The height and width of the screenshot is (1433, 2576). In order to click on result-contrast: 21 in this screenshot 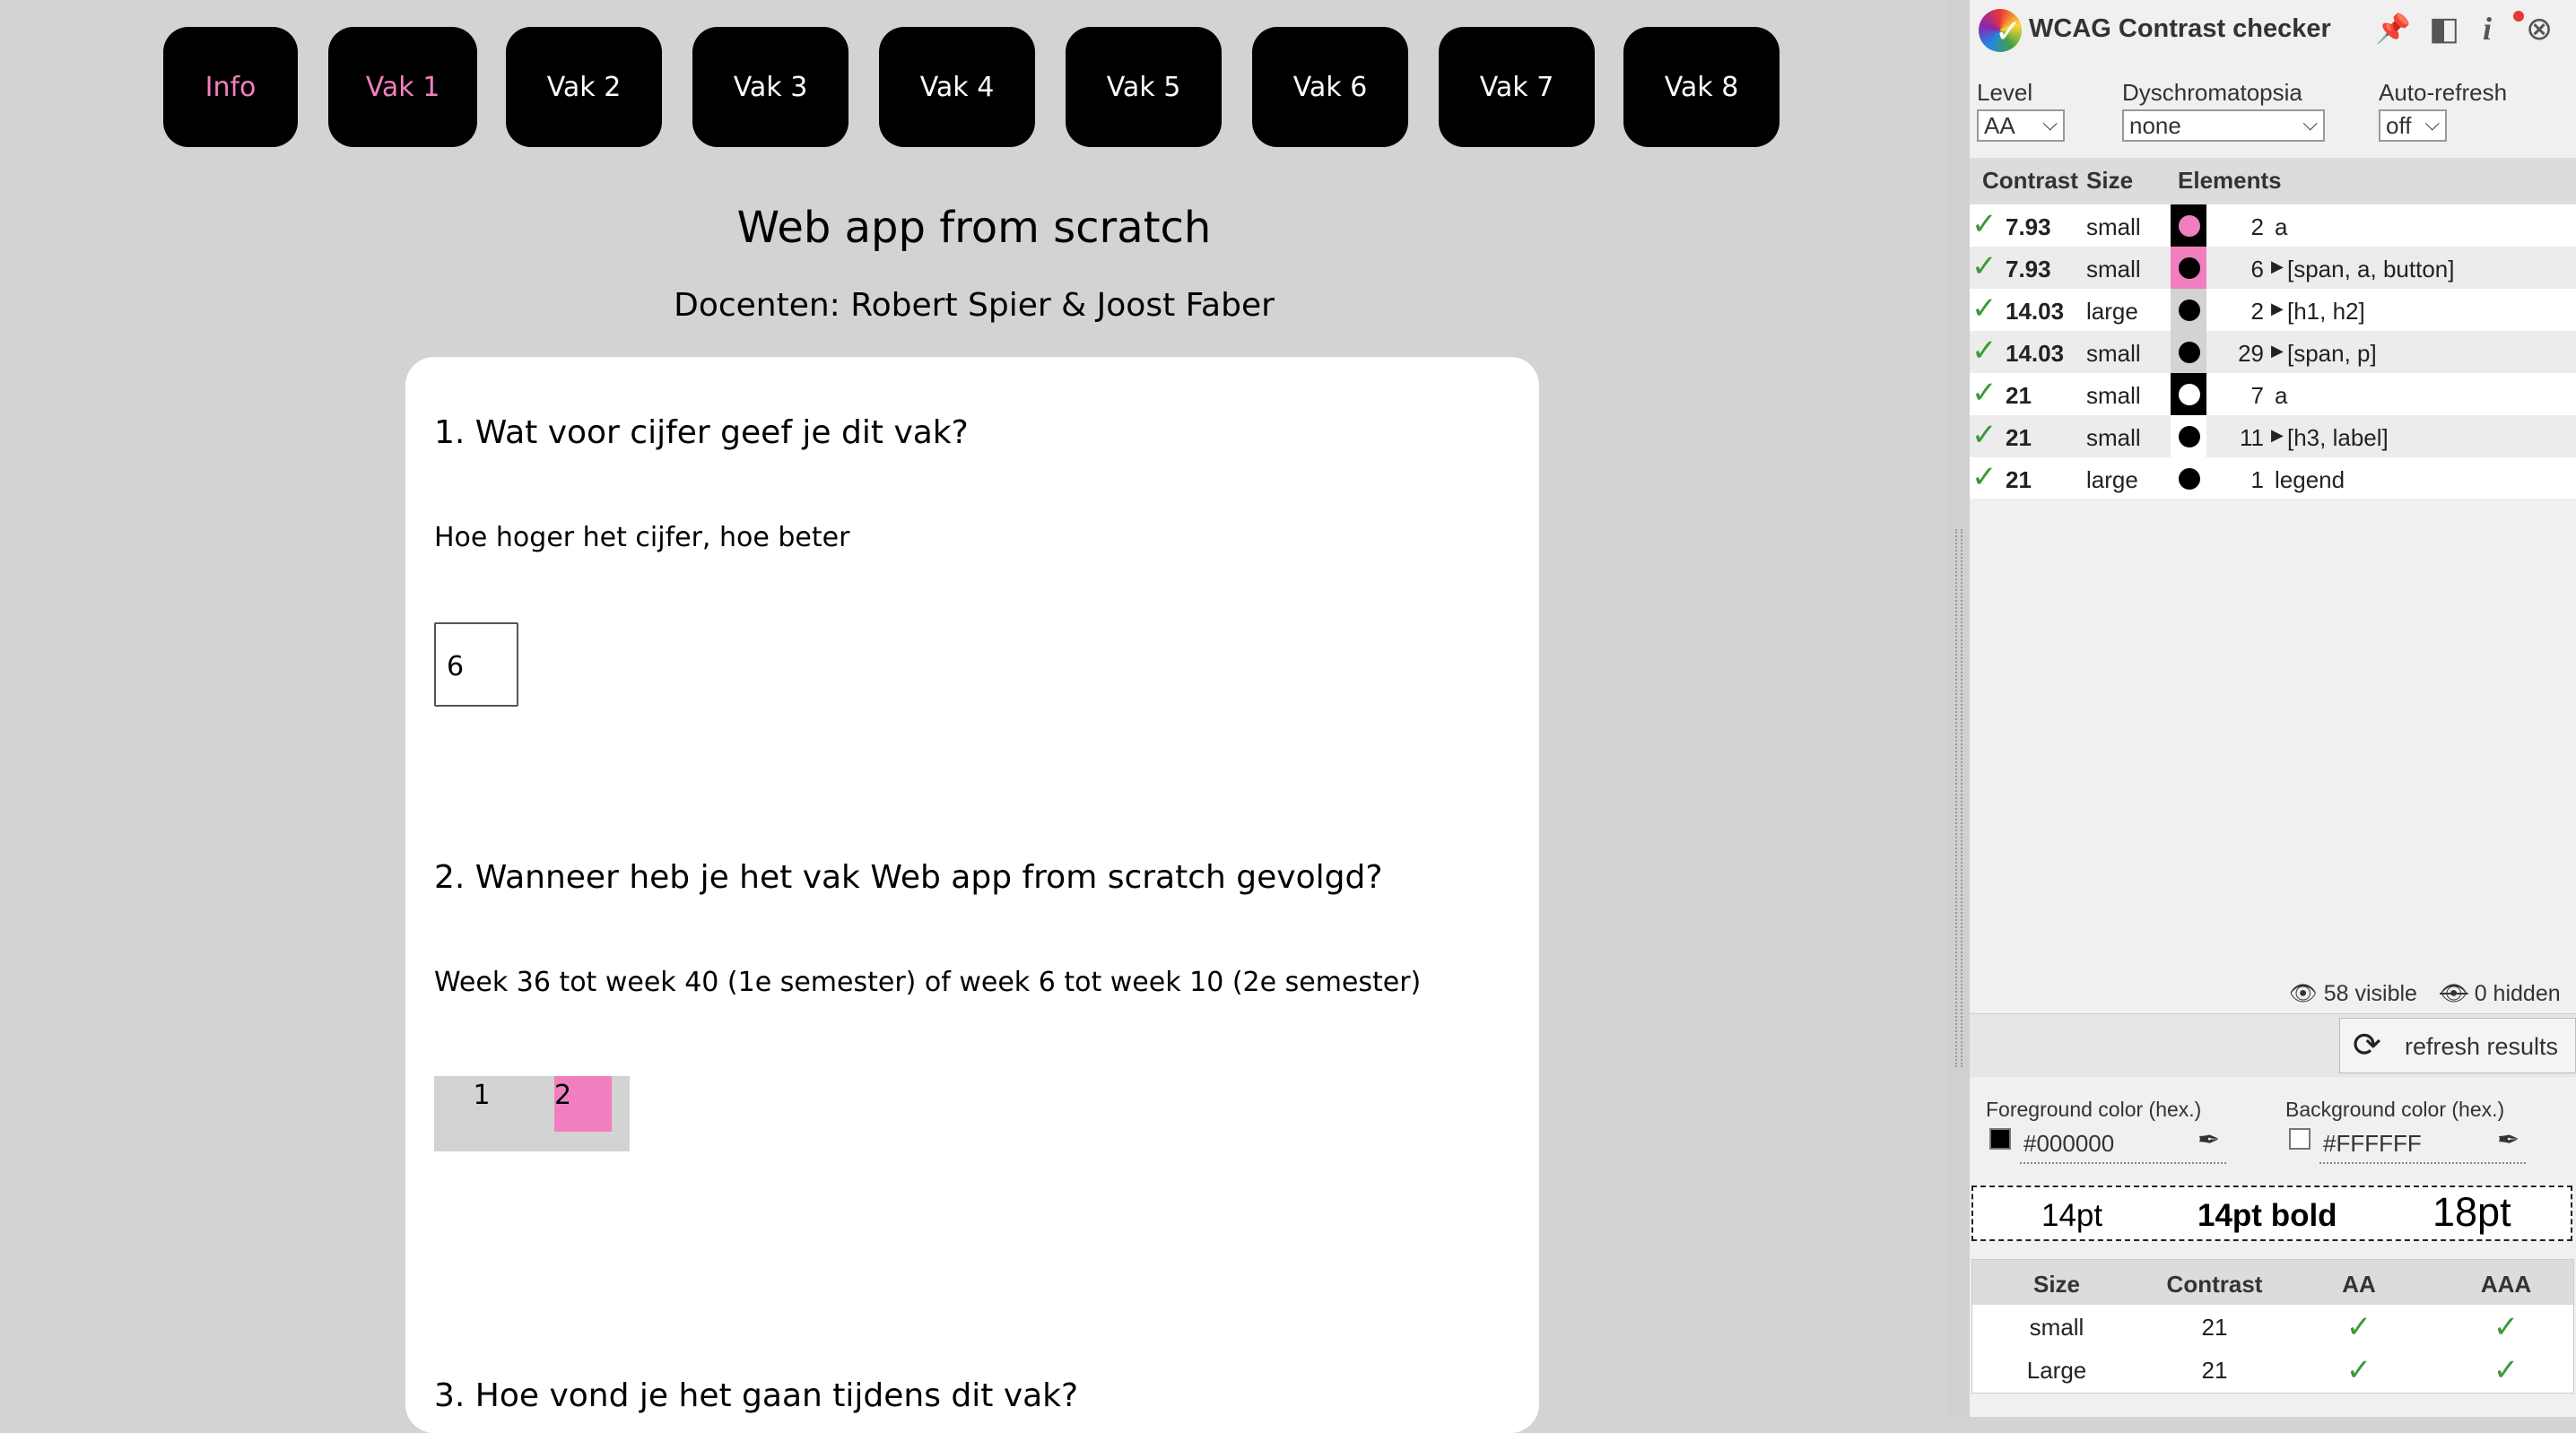, I will do `click(2214, 1327)`.